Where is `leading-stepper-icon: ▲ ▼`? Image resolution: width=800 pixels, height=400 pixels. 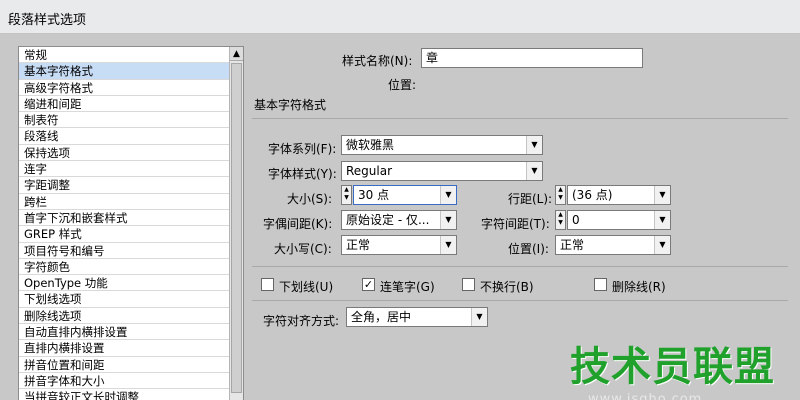 leading-stepper-icon: ▲ ▼ is located at coordinates (560, 195).